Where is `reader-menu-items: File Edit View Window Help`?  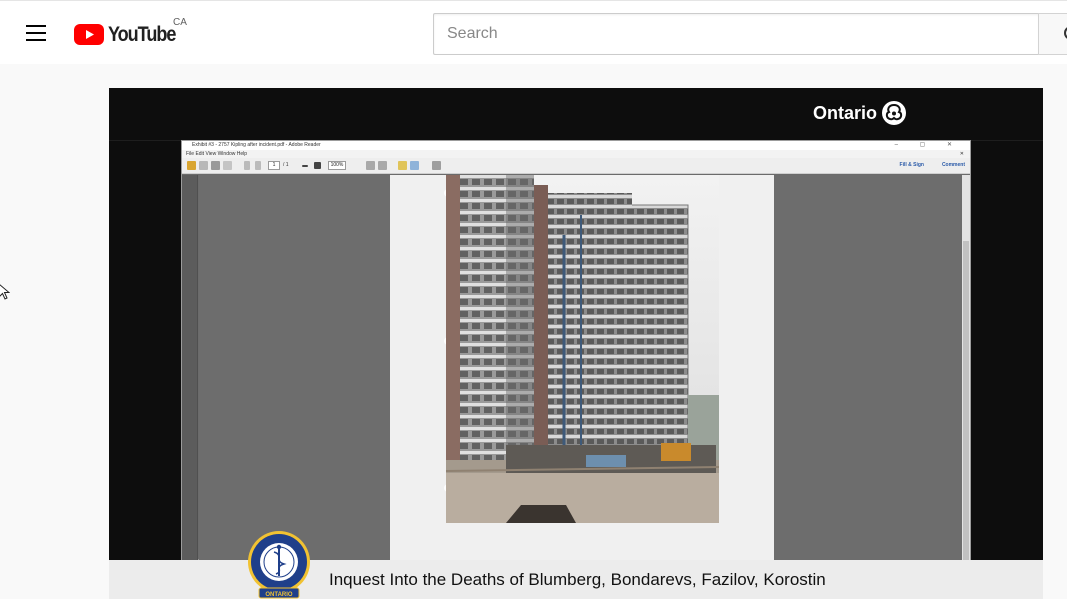
reader-menu-items: File Edit View Window Help is located at coordinates (217, 154).